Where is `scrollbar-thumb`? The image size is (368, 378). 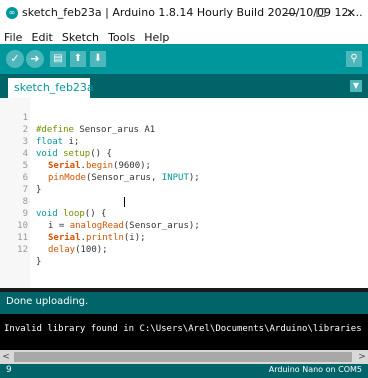 scrollbar-thumb is located at coordinates (183, 357).